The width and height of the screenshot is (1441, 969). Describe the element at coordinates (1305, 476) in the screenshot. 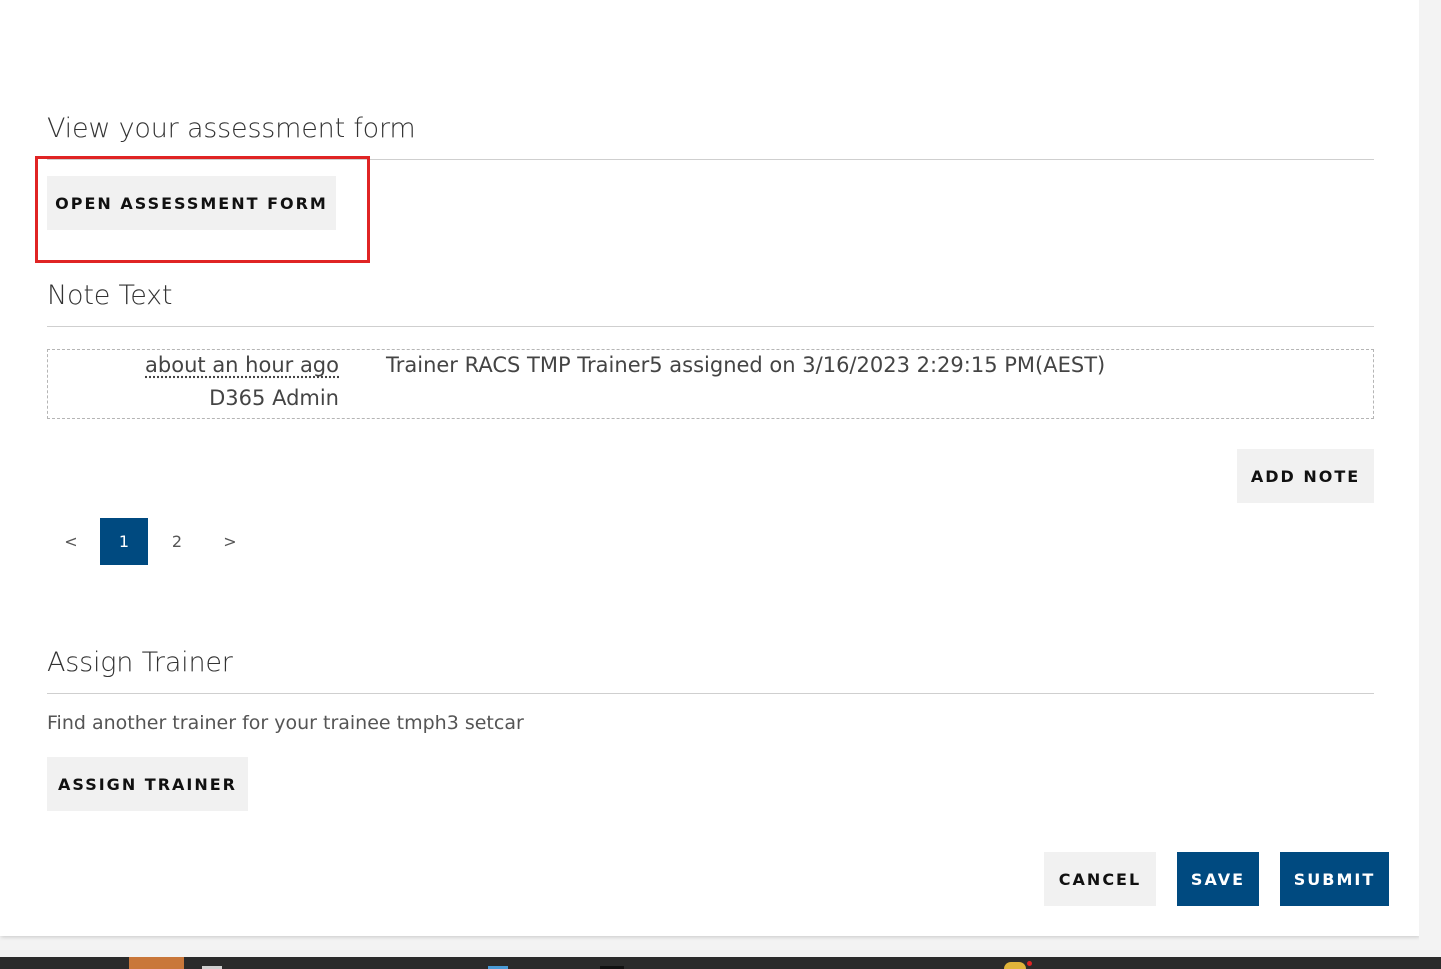

I see `add-note-button: ADD NOTE` at that location.